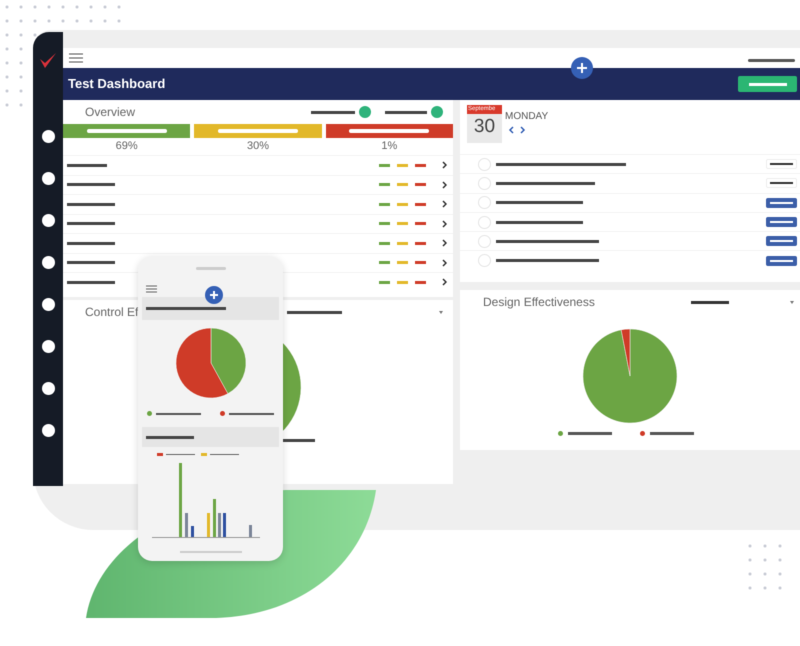 Image resolution: width=800 pixels, height=646 pixels. I want to click on home-indicator, so click(211, 552).